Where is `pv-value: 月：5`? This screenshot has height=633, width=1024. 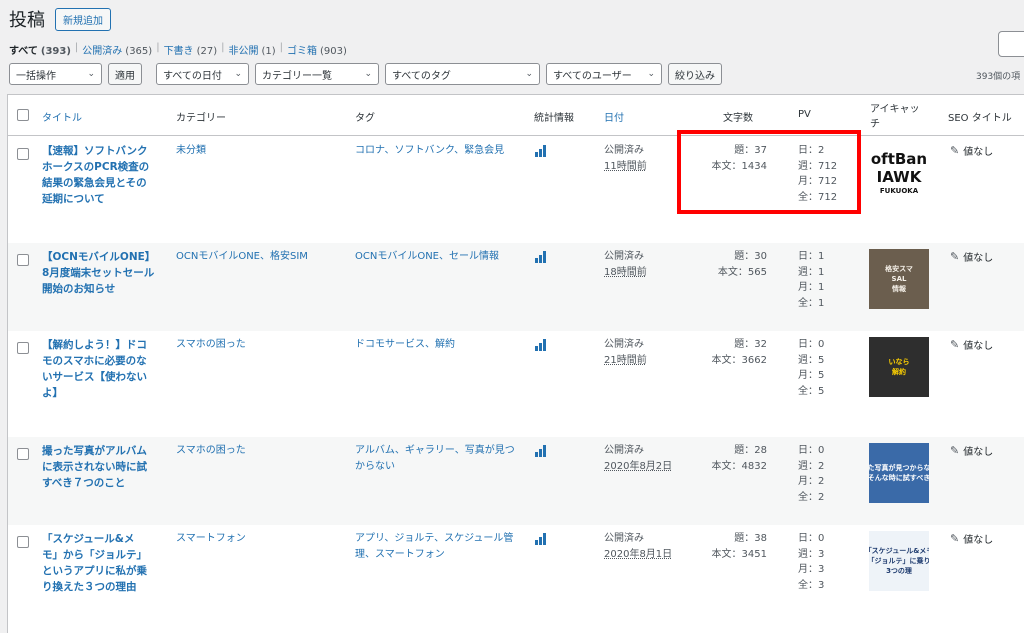
pv-value: 月：5 is located at coordinates (811, 375).